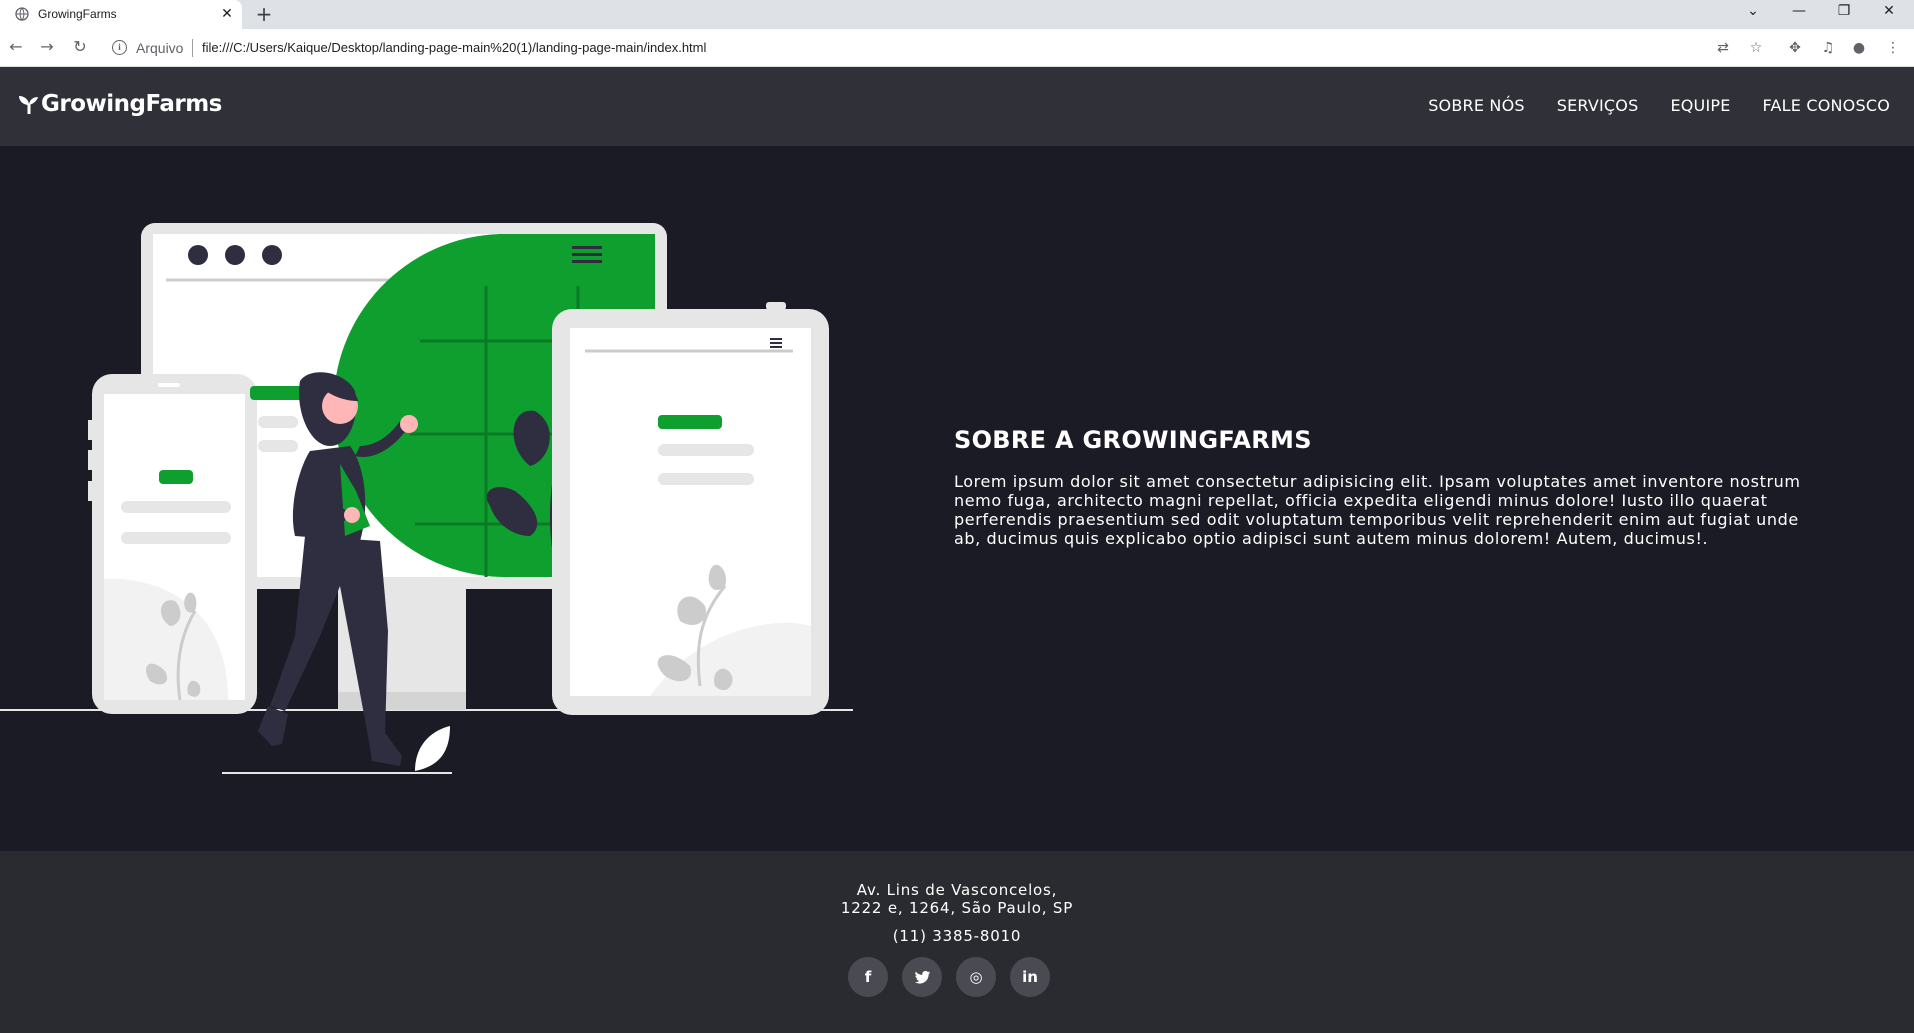 The image size is (1914, 1033). I want to click on address-line-2: 1222 e, 1264, São Paulo, SP, so click(957, 908).